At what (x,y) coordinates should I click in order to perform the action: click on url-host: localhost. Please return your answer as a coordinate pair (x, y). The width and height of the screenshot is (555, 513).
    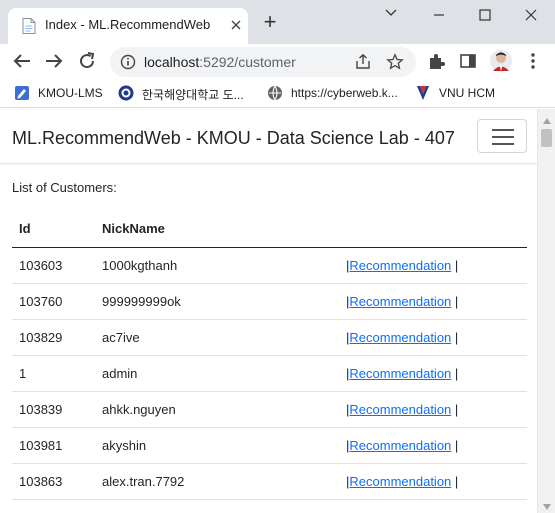
    Looking at the image, I should click on (172, 62).